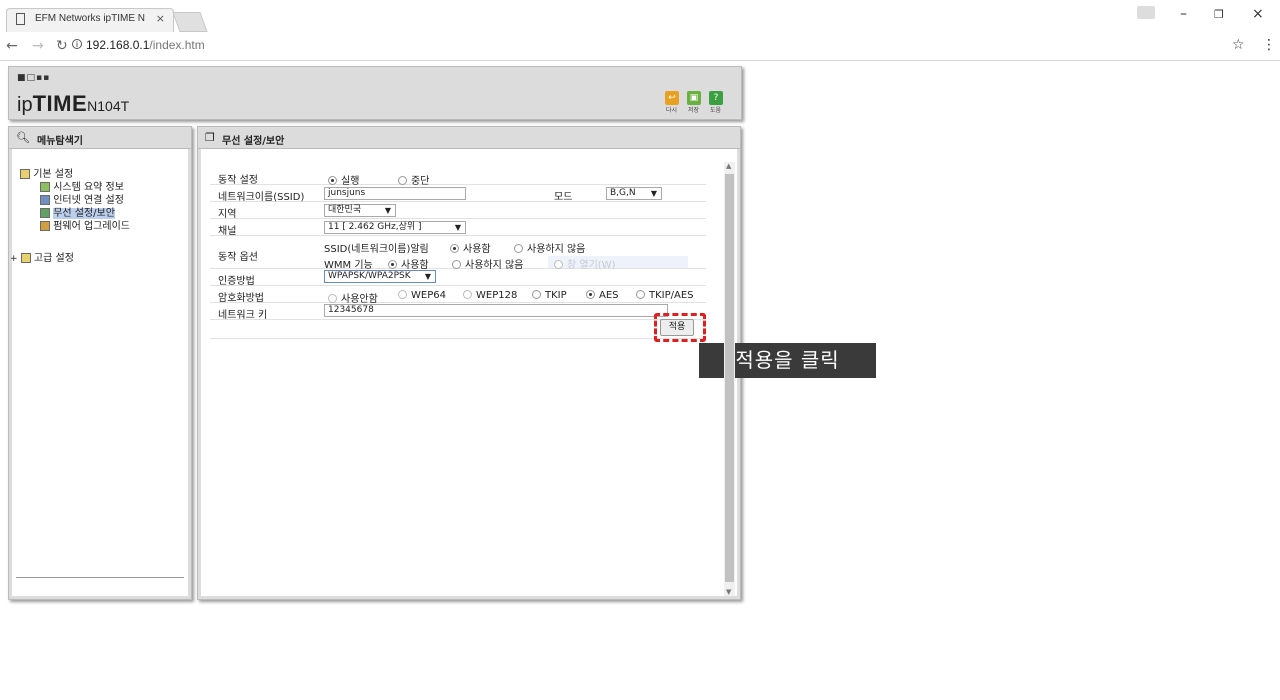 This screenshot has height=700, width=1280. I want to click on enc-aes-radio: AES, so click(602, 295).